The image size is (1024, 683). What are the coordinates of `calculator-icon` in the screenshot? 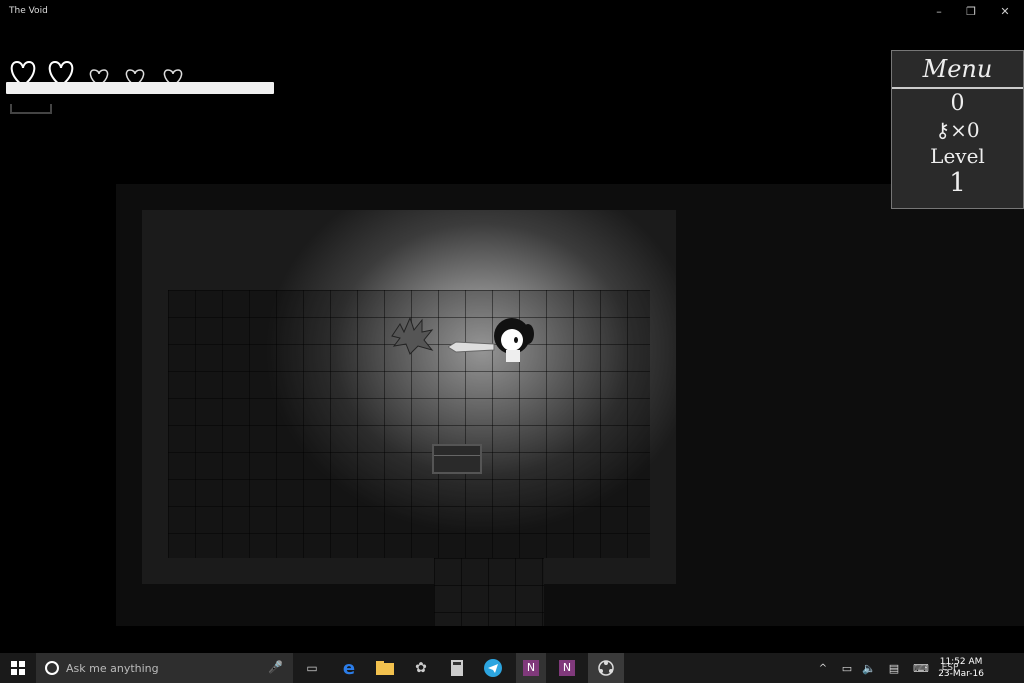 It's located at (457, 668).